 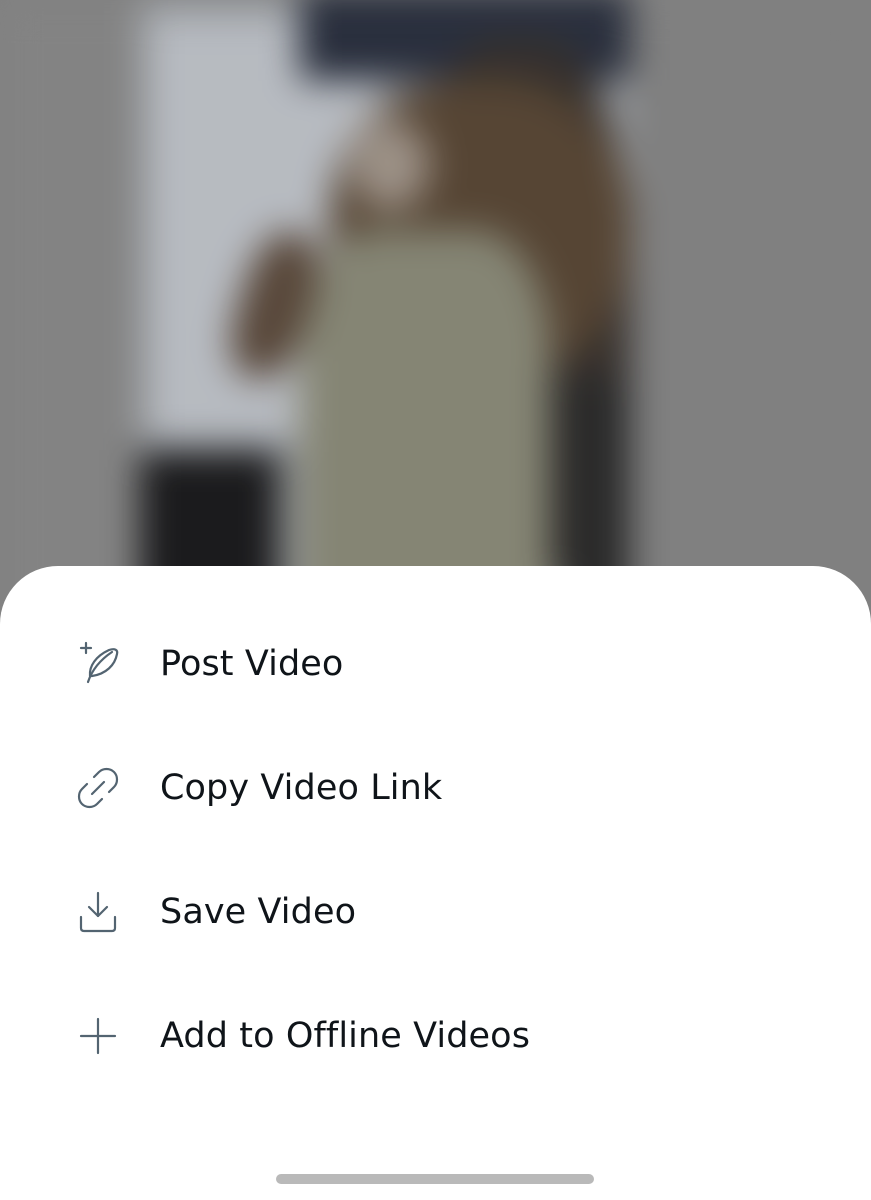 What do you see at coordinates (98, 664) in the screenshot?
I see `post-feather-plus-icon` at bounding box center [98, 664].